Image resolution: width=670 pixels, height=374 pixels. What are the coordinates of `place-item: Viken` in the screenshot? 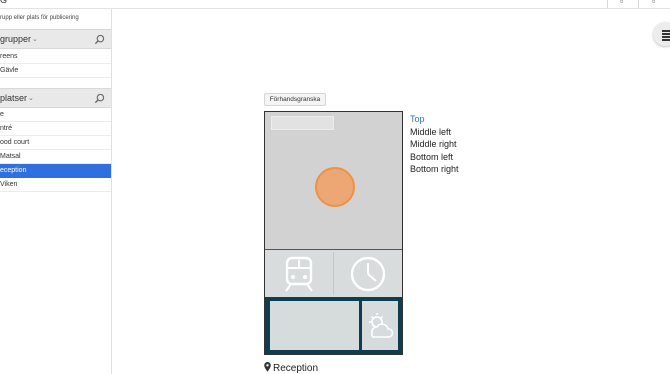 It's located at (55, 185).